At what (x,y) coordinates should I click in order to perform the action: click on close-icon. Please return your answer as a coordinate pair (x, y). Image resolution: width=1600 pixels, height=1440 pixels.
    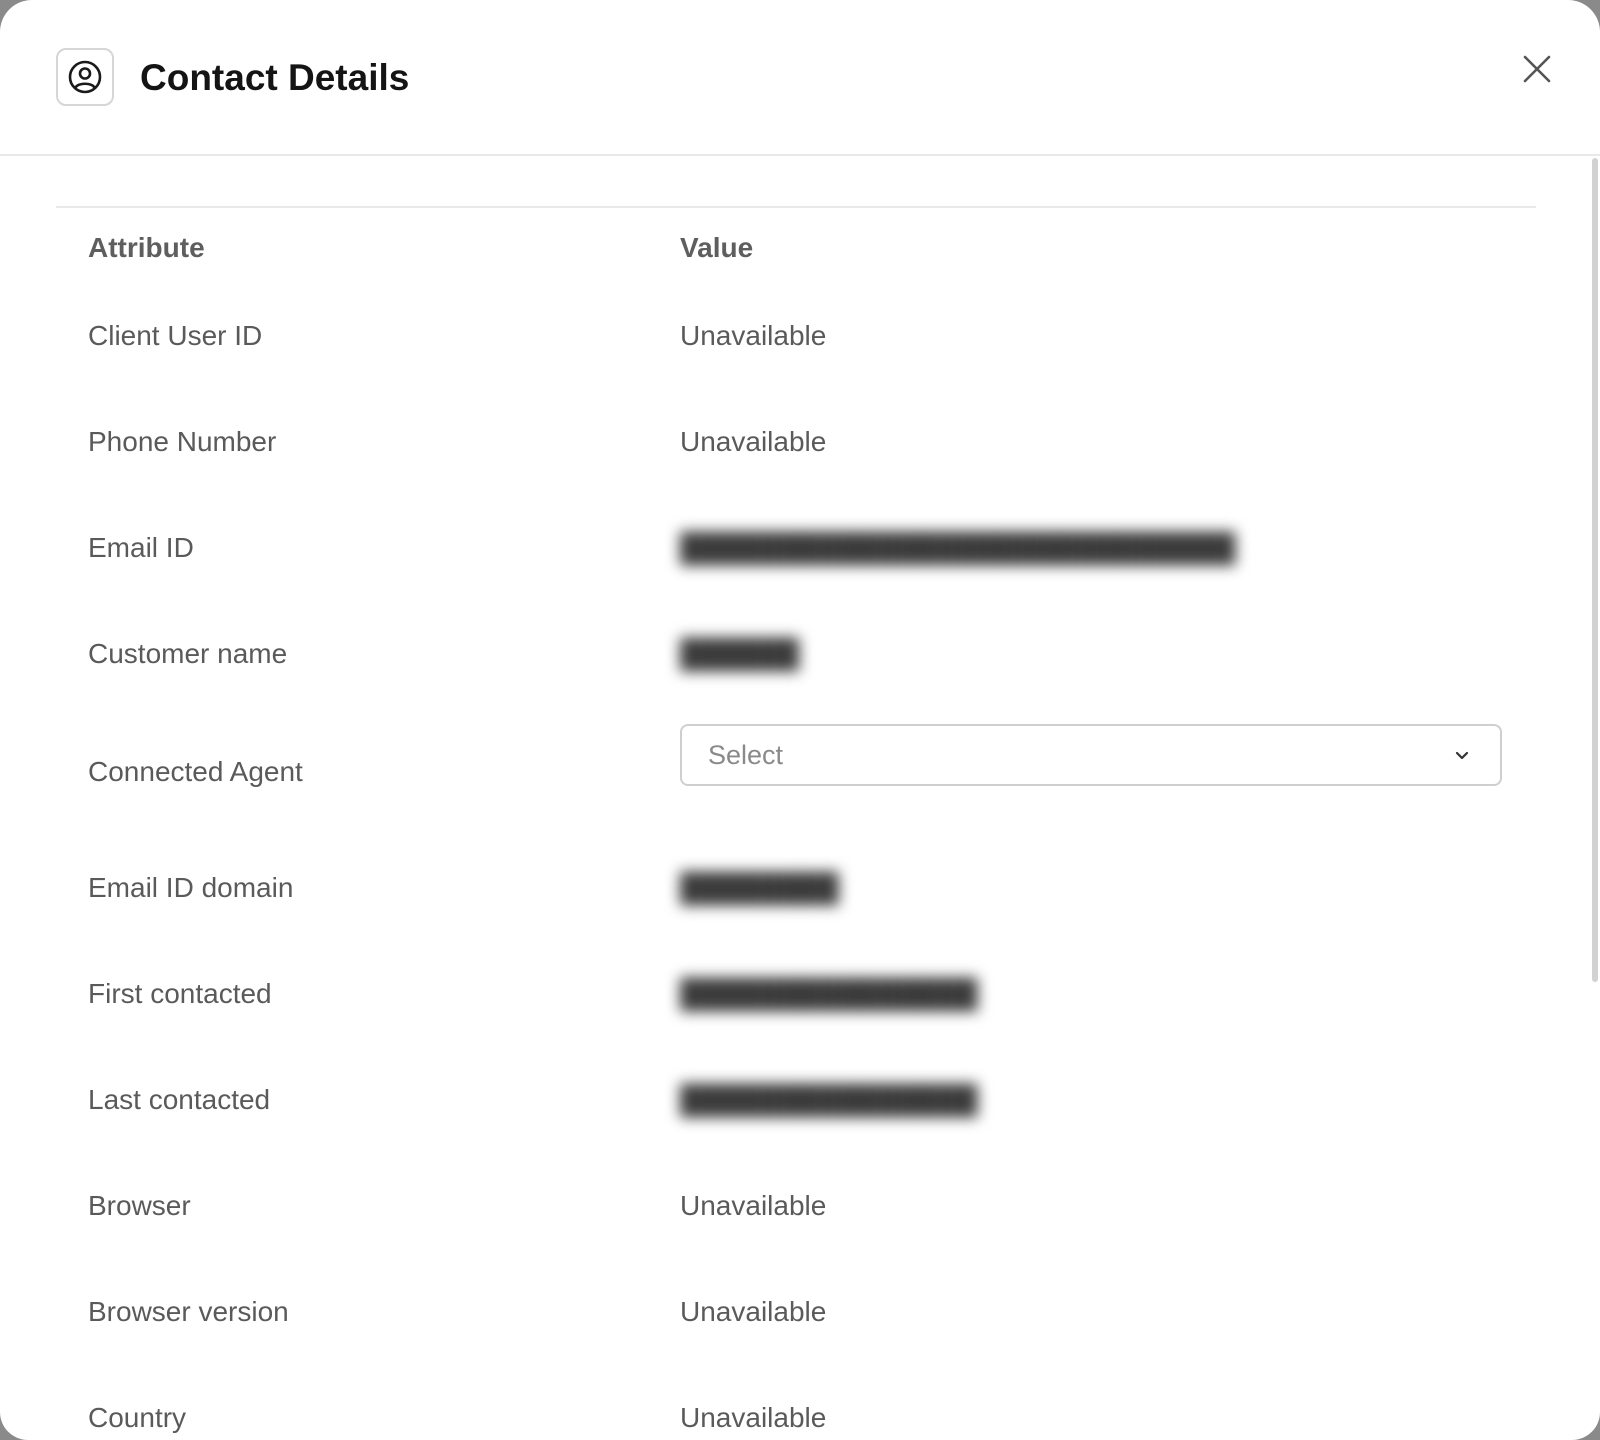
    Looking at the image, I should click on (1537, 69).